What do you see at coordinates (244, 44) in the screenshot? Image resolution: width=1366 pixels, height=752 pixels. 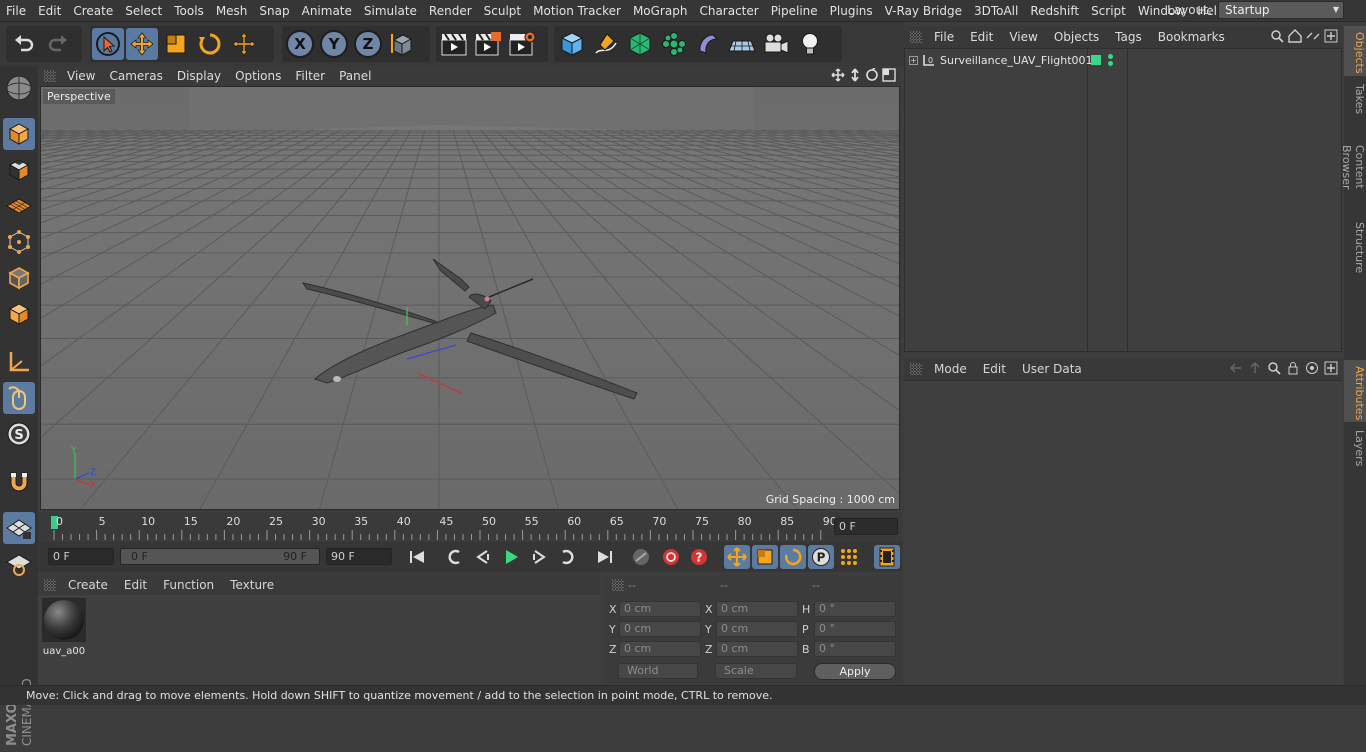 I see `transform-tool-button` at bounding box center [244, 44].